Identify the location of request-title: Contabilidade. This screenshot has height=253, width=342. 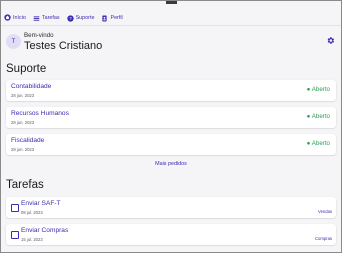
(31, 86).